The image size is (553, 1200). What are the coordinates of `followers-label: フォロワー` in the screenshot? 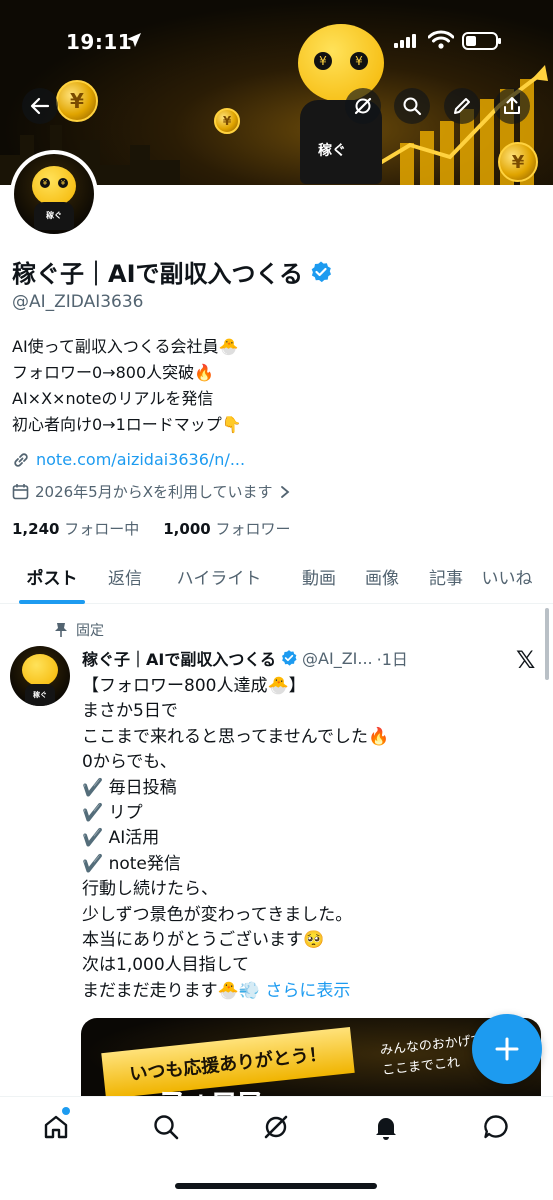 It's located at (253, 529).